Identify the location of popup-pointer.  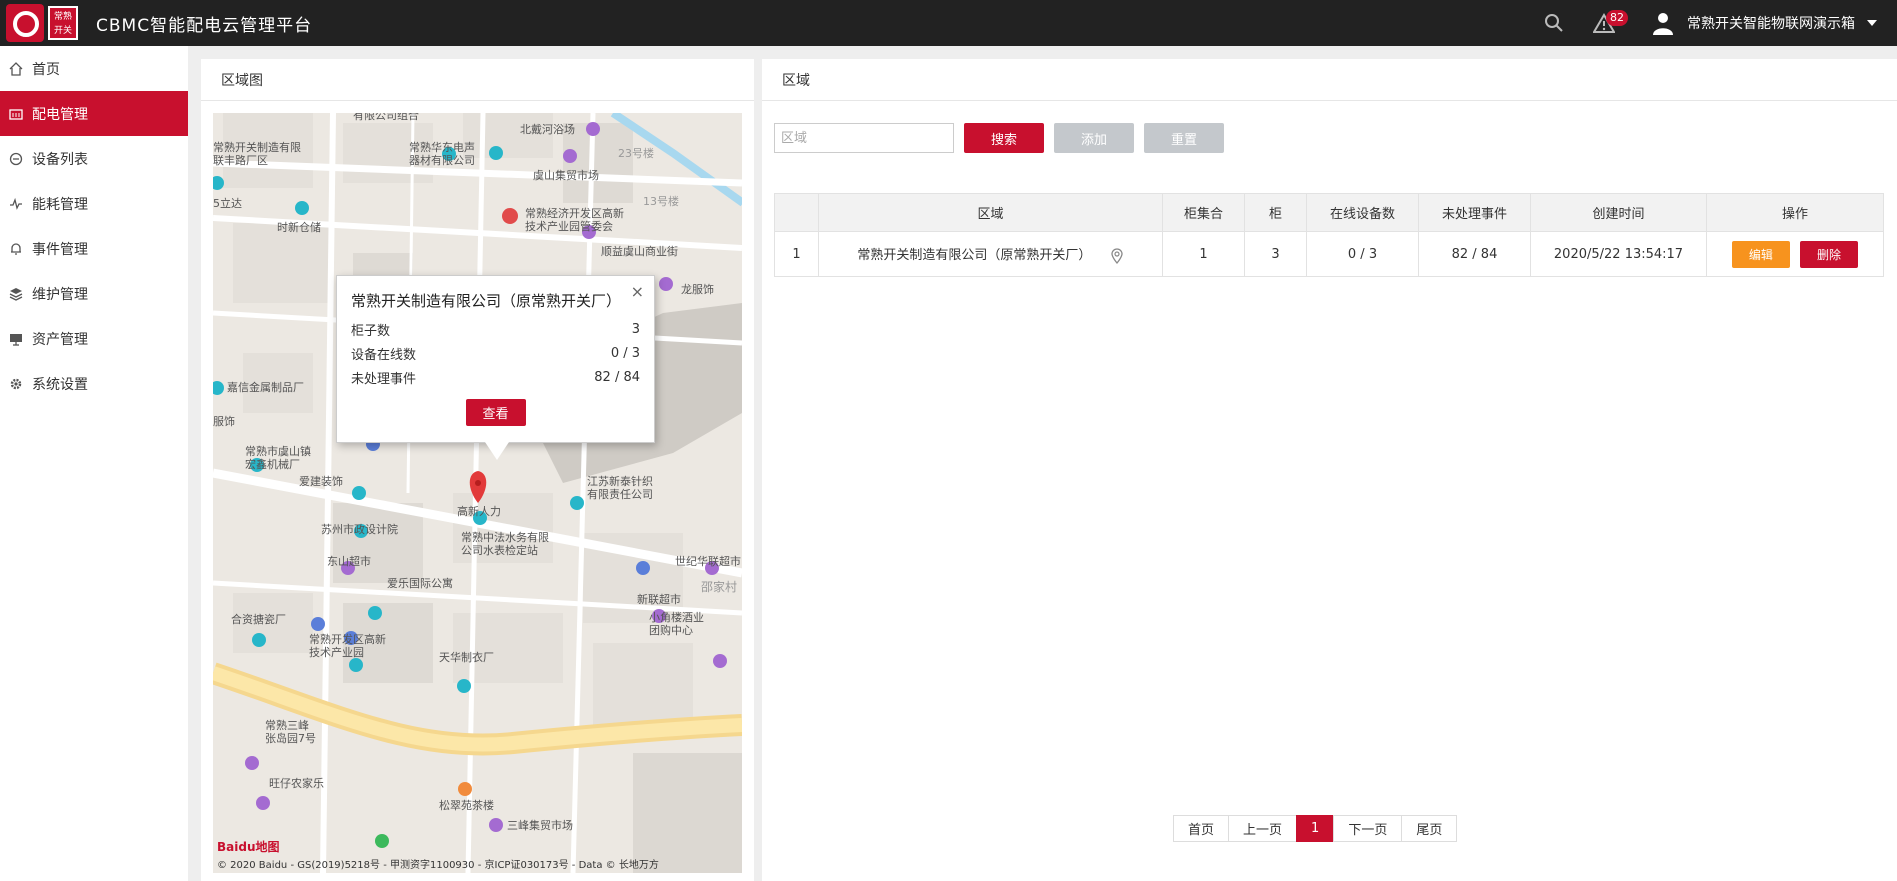
(497, 451).